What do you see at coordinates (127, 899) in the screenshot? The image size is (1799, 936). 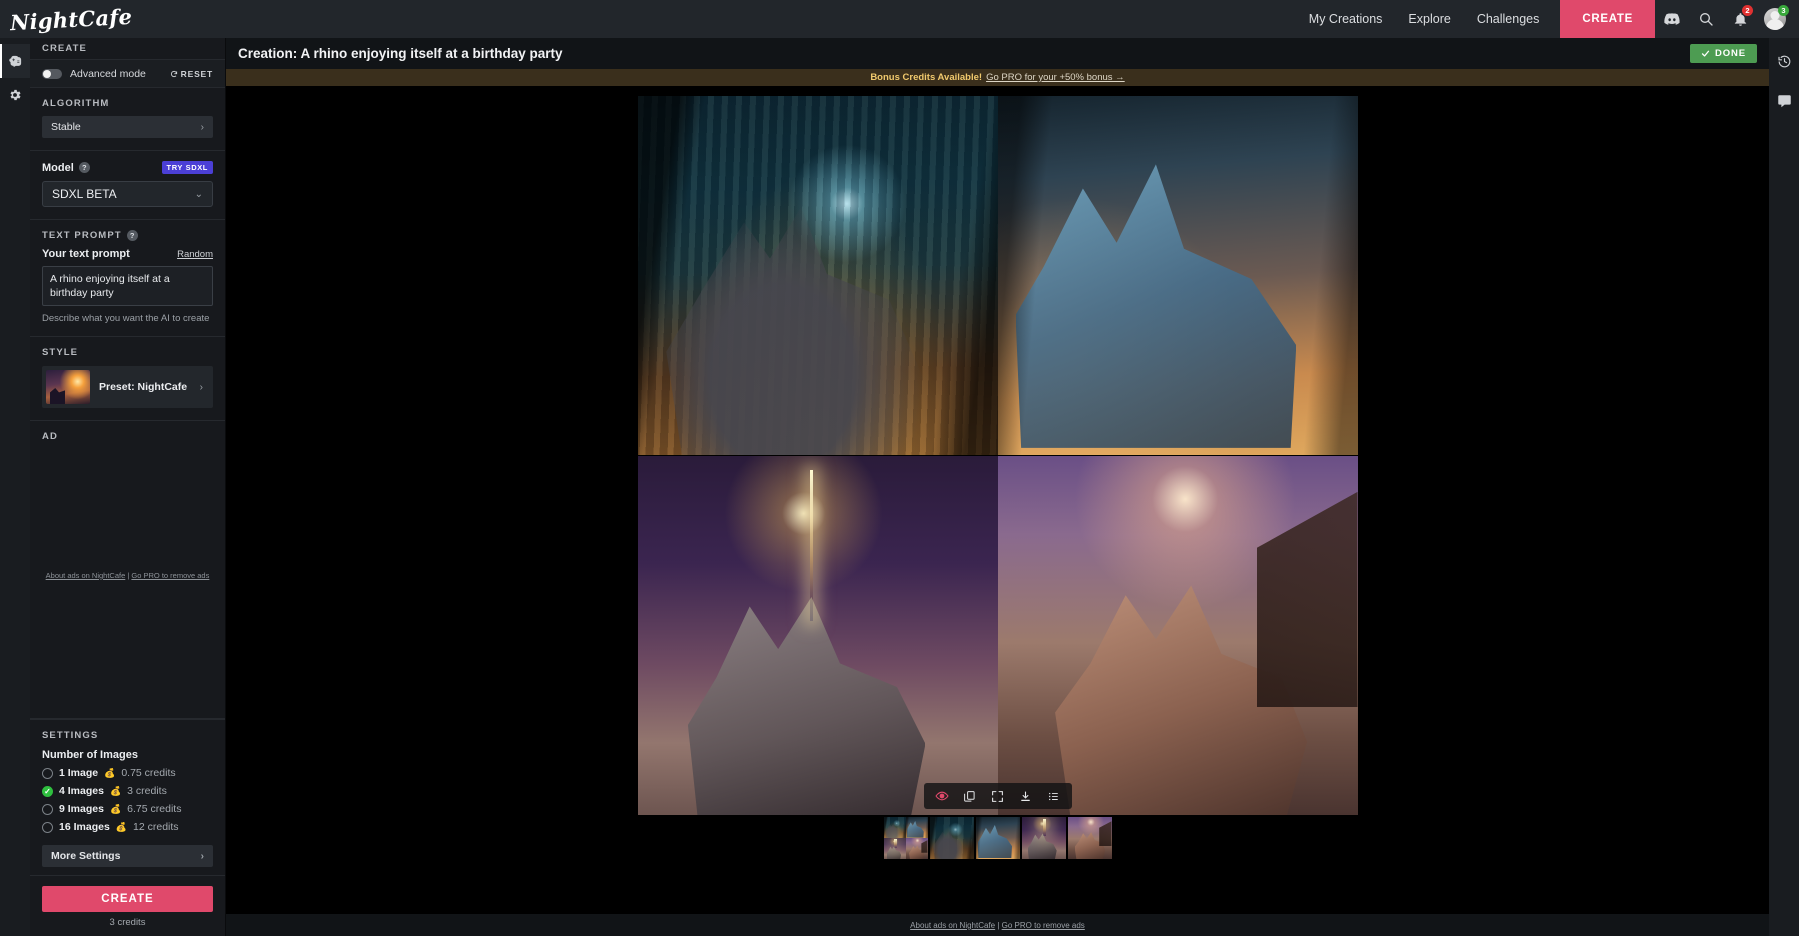 I see `create-button: CREATE` at bounding box center [127, 899].